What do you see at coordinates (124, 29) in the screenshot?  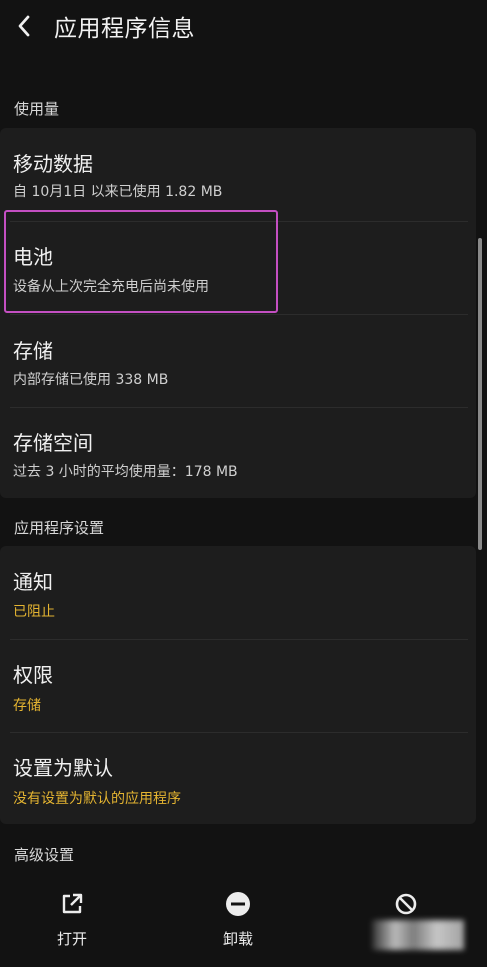 I see `page-title: 应用程序信息` at bounding box center [124, 29].